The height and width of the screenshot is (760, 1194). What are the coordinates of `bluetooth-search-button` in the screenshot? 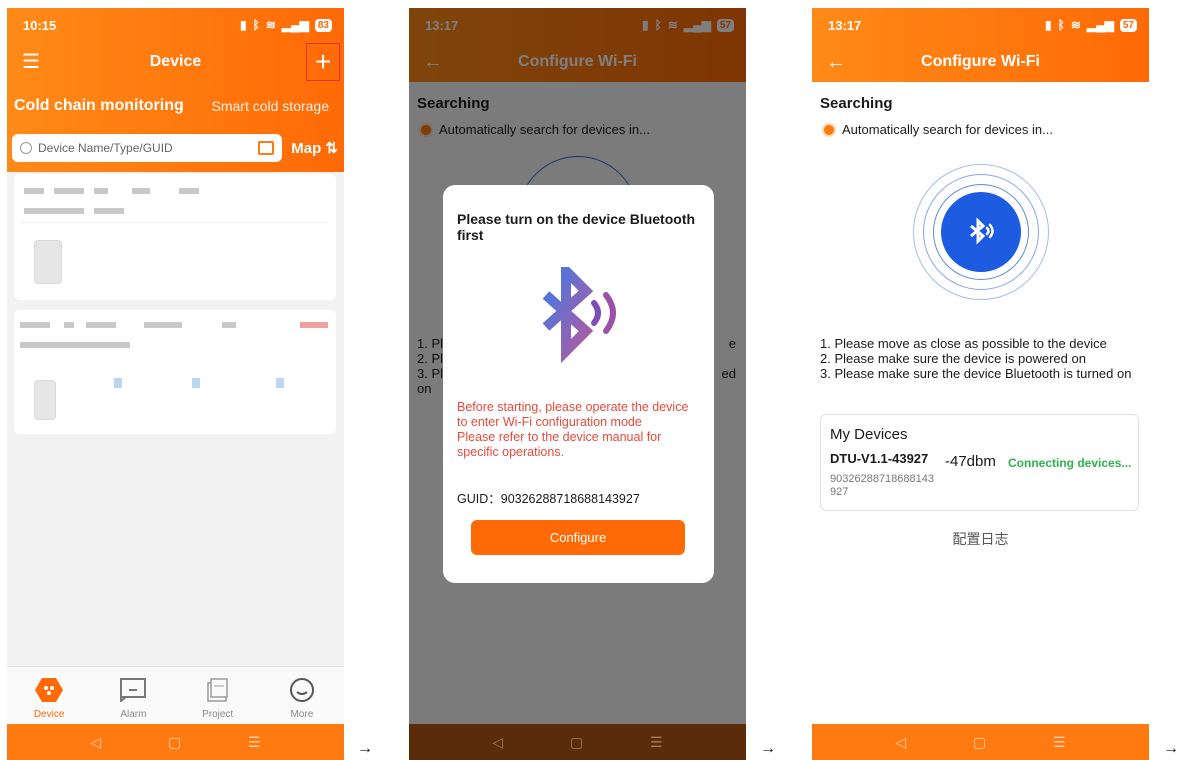 It's located at (980, 232).